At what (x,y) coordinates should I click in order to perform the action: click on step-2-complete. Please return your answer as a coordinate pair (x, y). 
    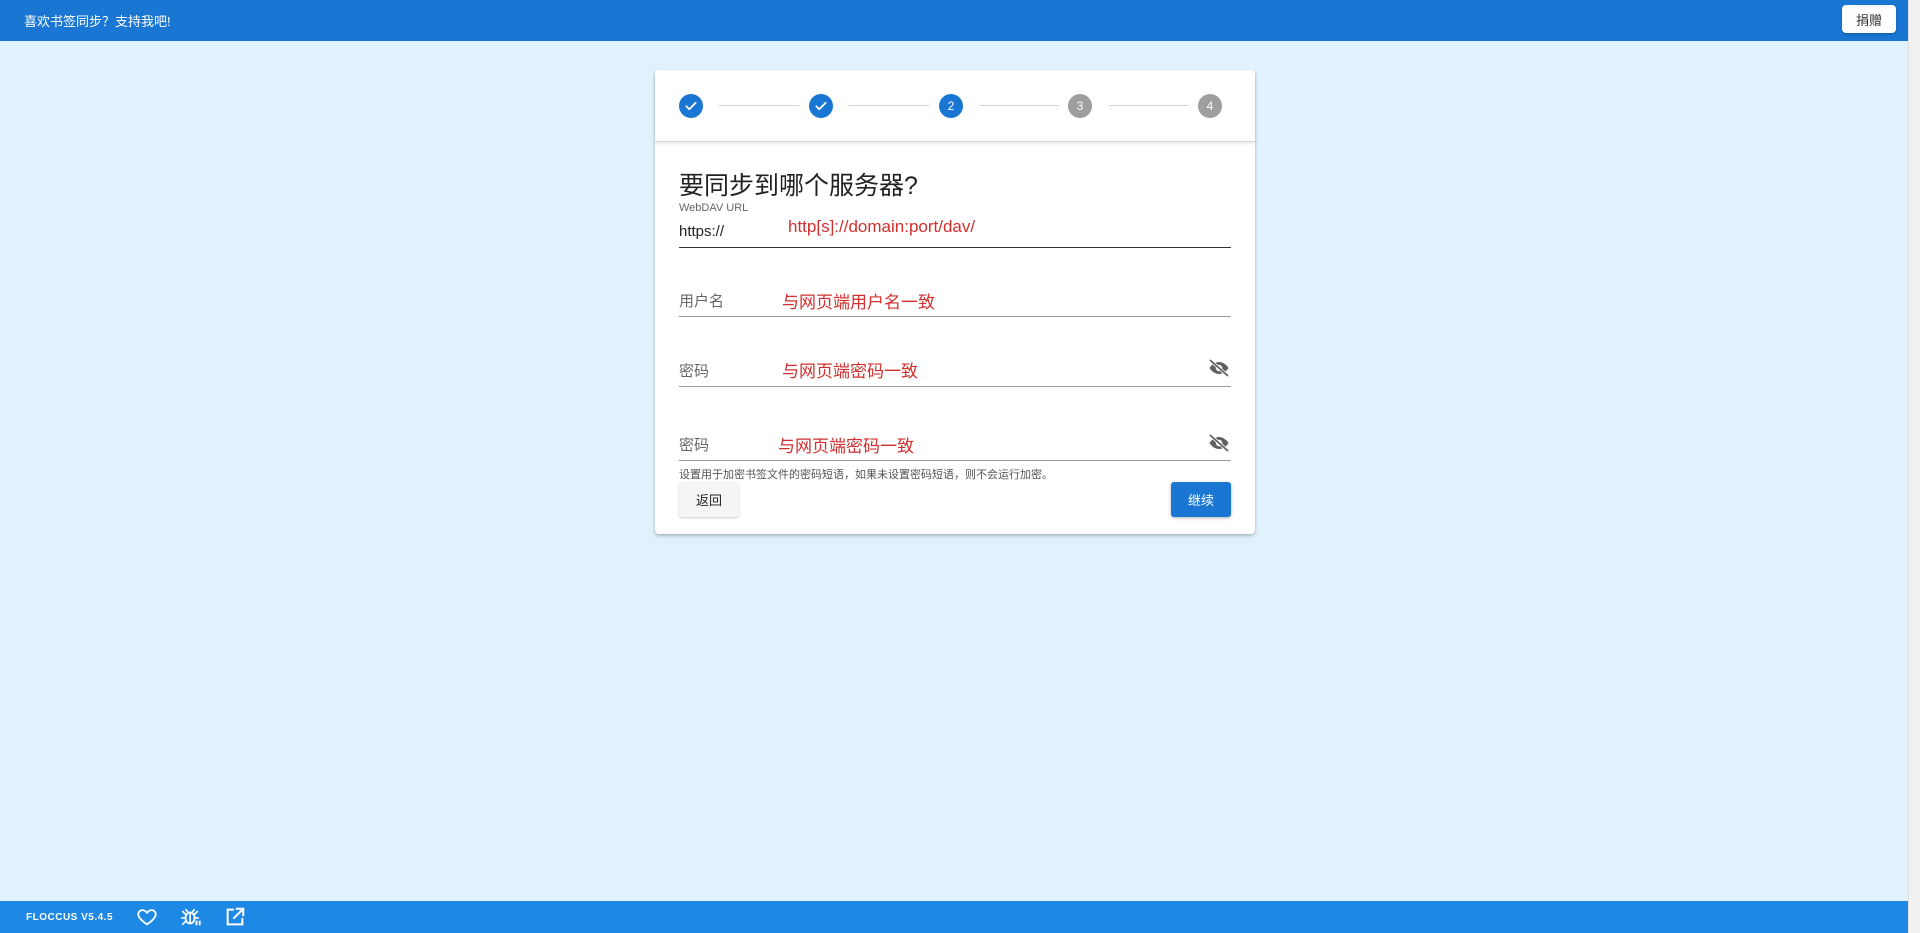
    Looking at the image, I should click on (821, 106).